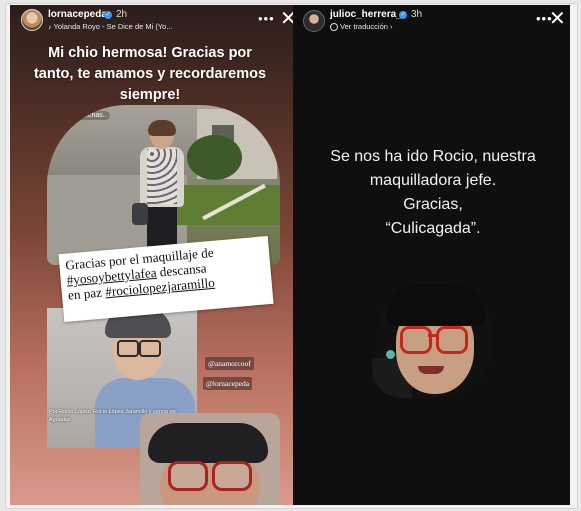 The height and width of the screenshot is (511, 581). I want to click on glasses-bridge, so click(432, 335).